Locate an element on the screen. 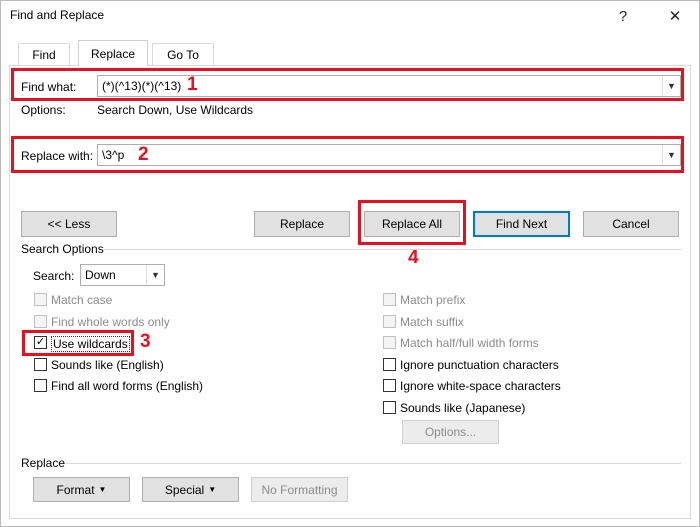  format-button-label: Format is located at coordinates (75, 489).